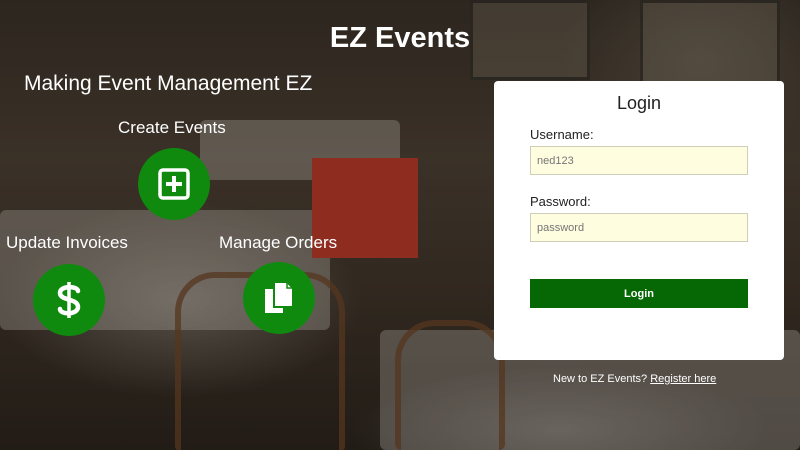  What do you see at coordinates (602, 379) in the screenshot?
I see `register-prompt-text: New to EZ Events?` at bounding box center [602, 379].